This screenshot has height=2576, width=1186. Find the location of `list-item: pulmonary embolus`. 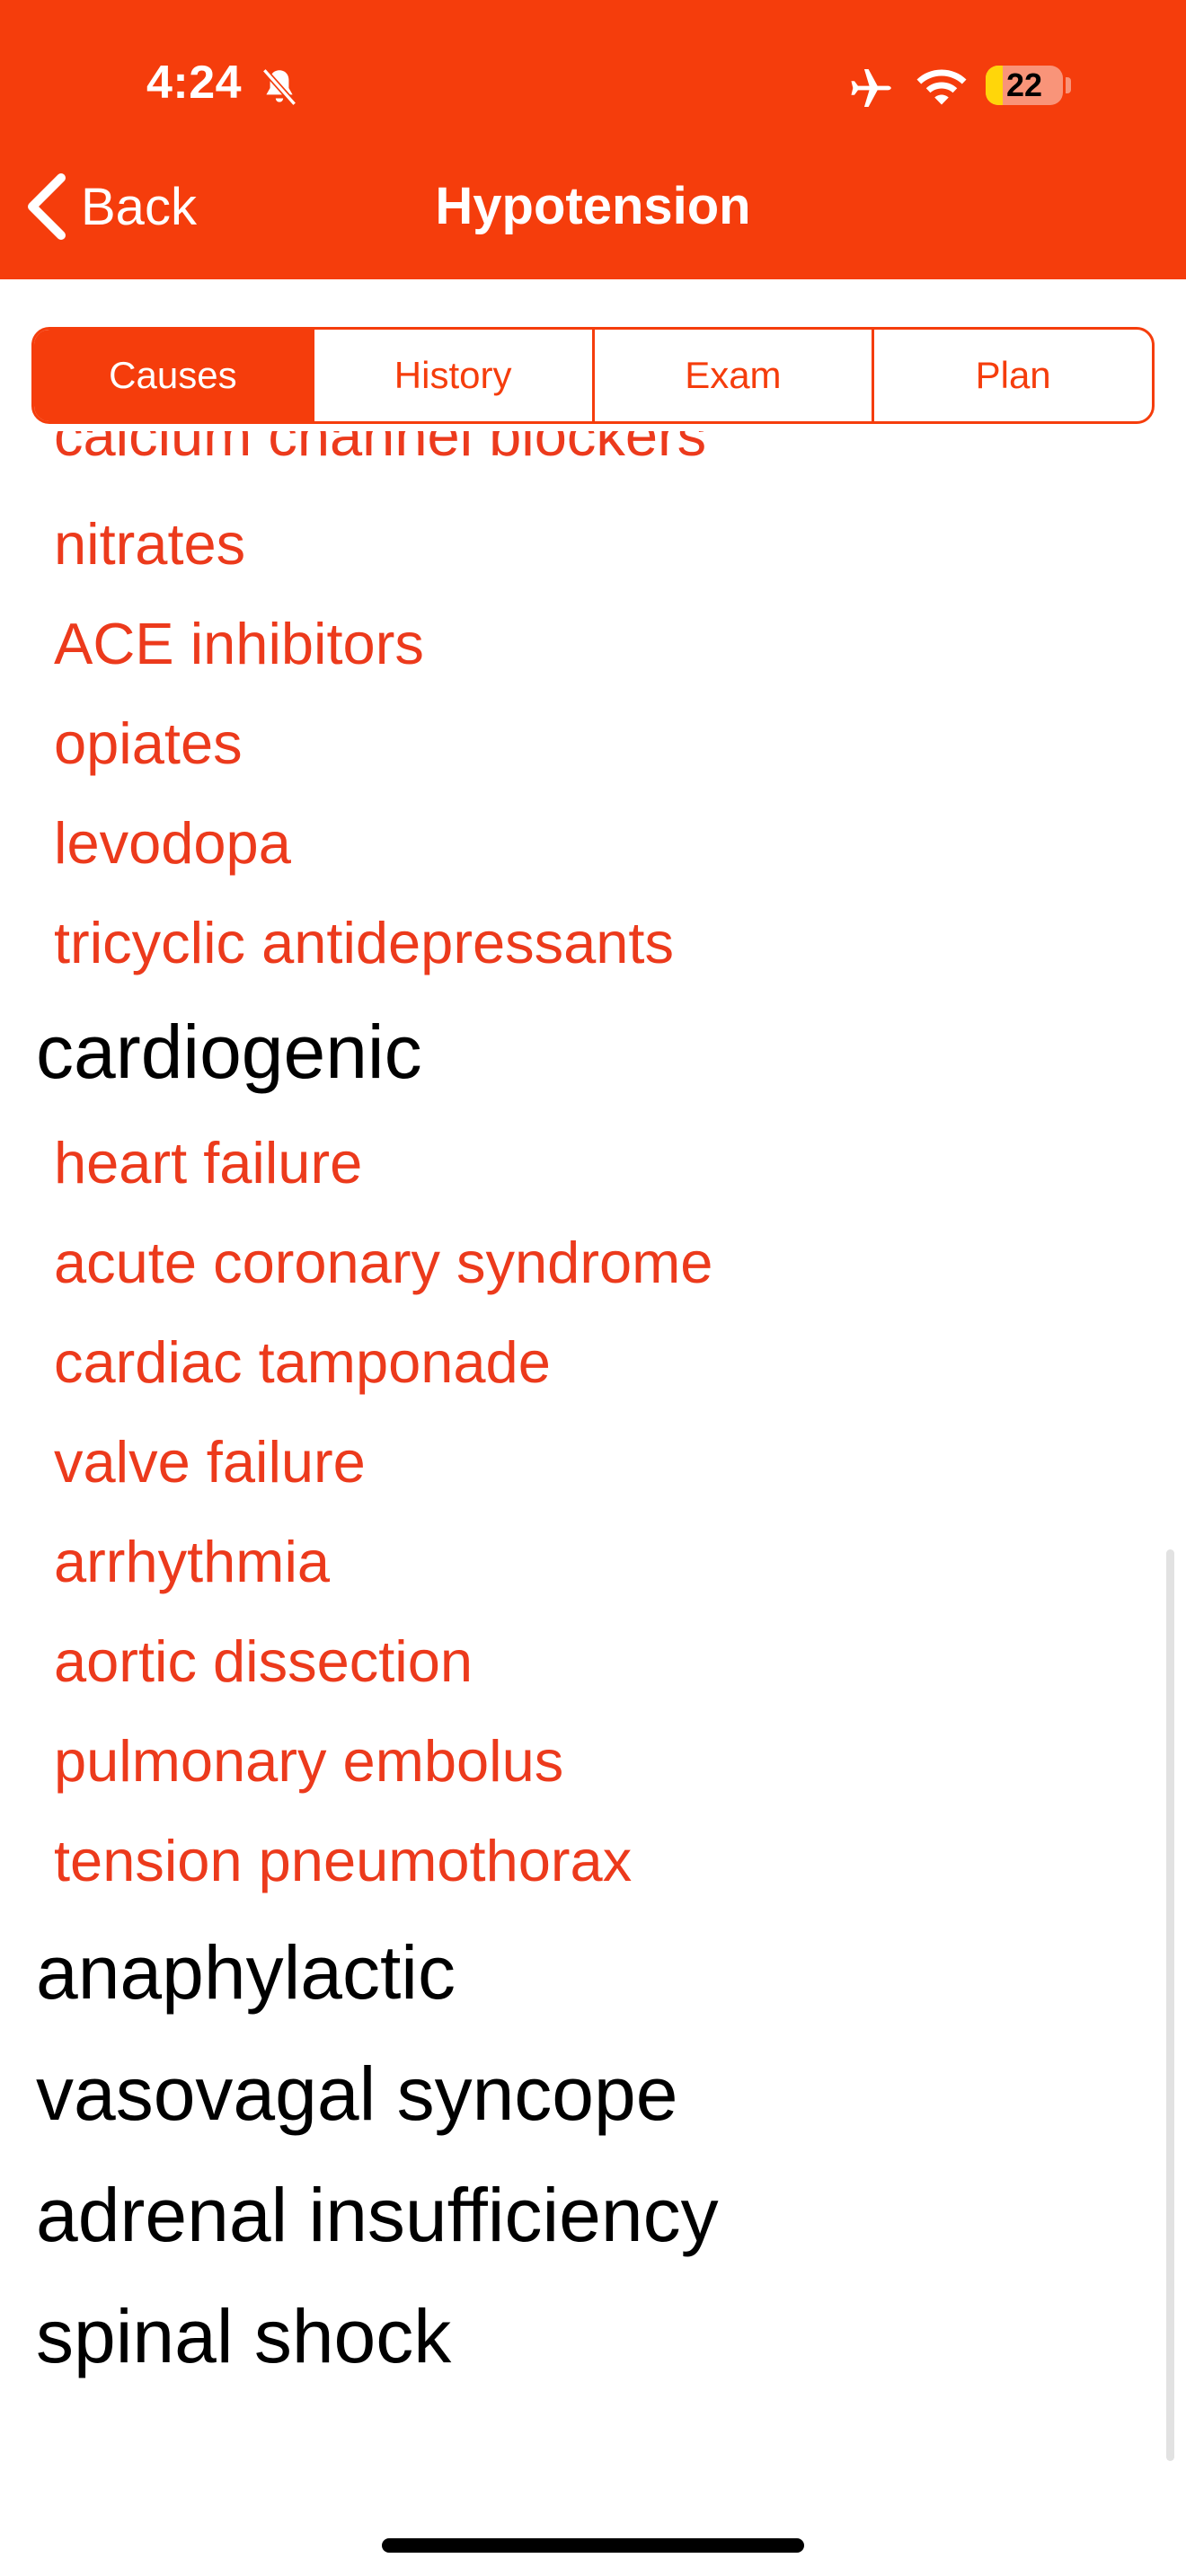

list-item: pulmonary embolus is located at coordinates (309, 1761).